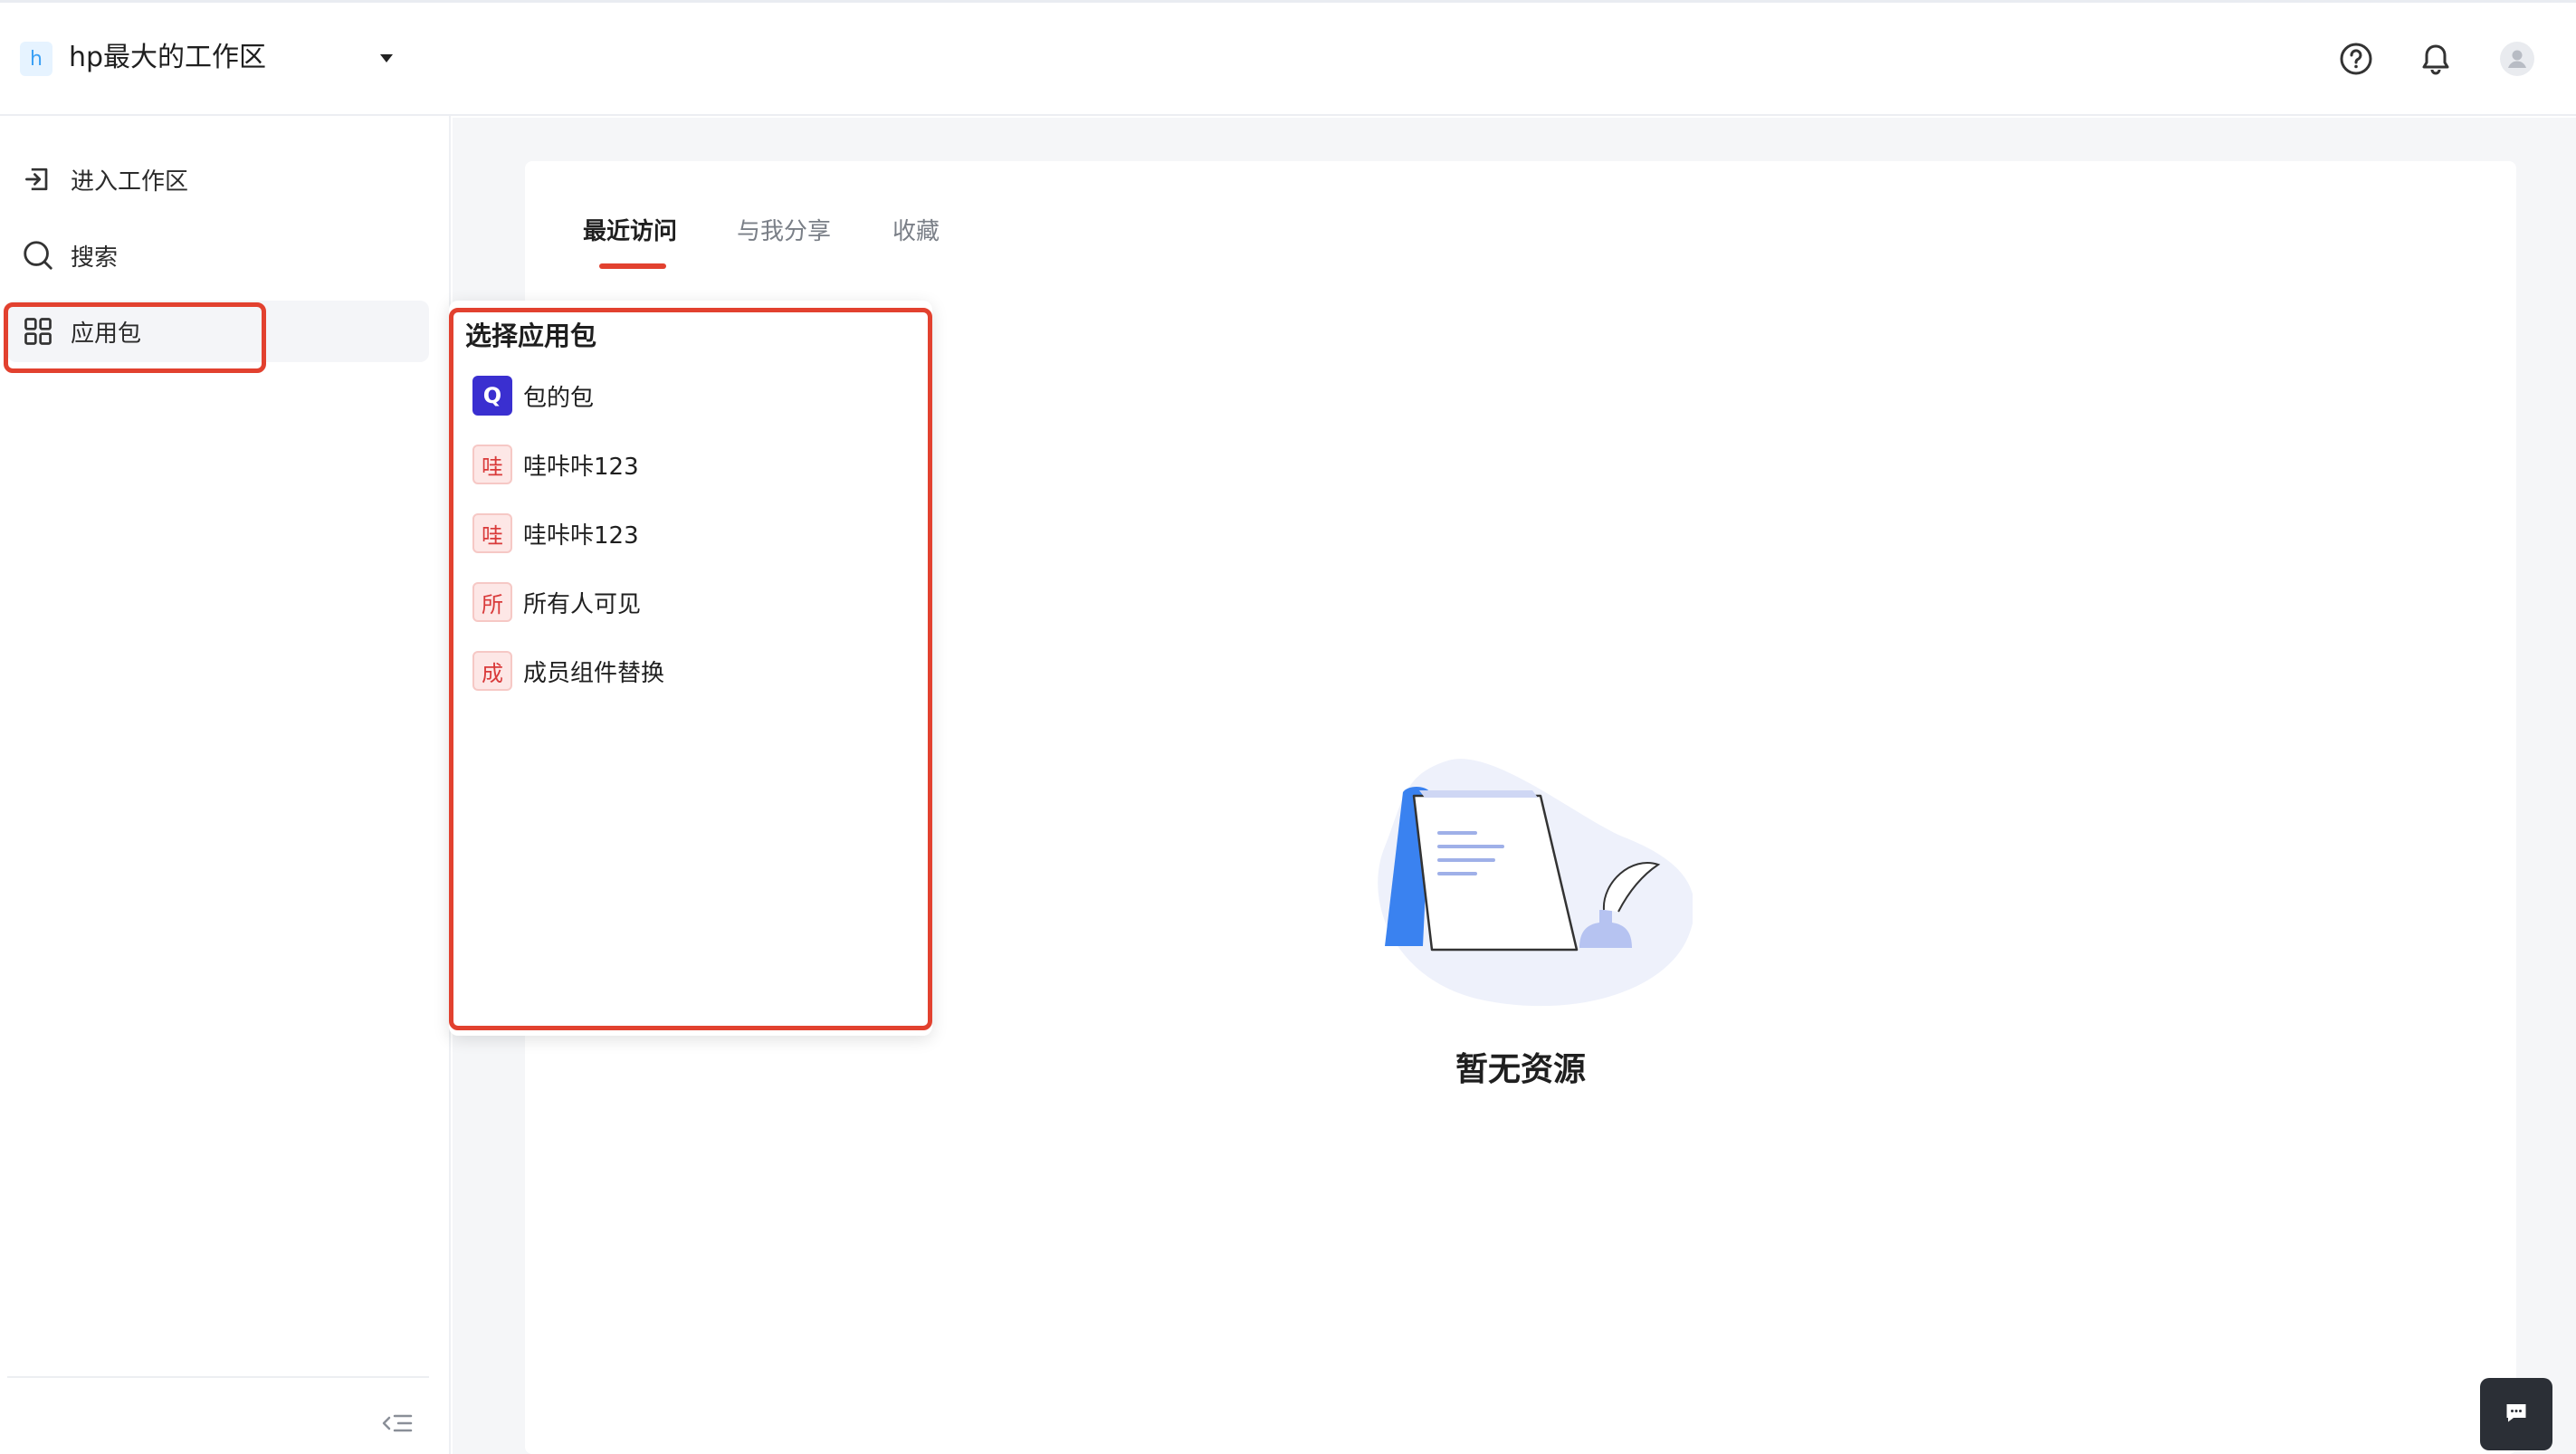 The height and width of the screenshot is (1454, 2576). Describe the element at coordinates (492, 602) in the screenshot. I see `package-badge: 所` at that location.